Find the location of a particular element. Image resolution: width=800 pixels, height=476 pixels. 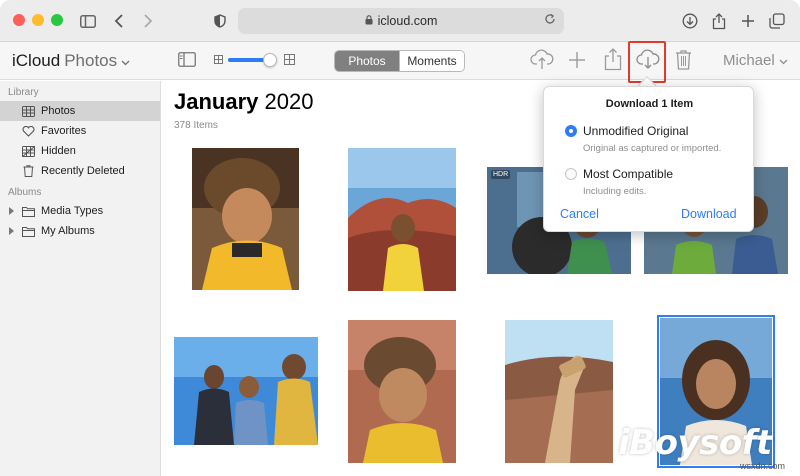

sidebar-item-label: My Albums is located at coordinates (68, 231).